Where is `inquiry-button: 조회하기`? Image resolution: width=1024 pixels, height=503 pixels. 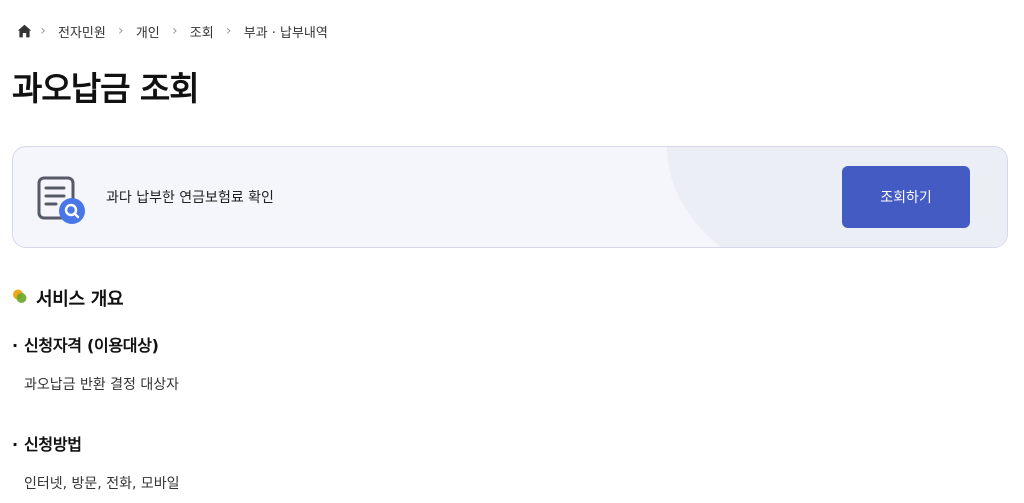
inquiry-button: 조회하기 is located at coordinates (906, 197).